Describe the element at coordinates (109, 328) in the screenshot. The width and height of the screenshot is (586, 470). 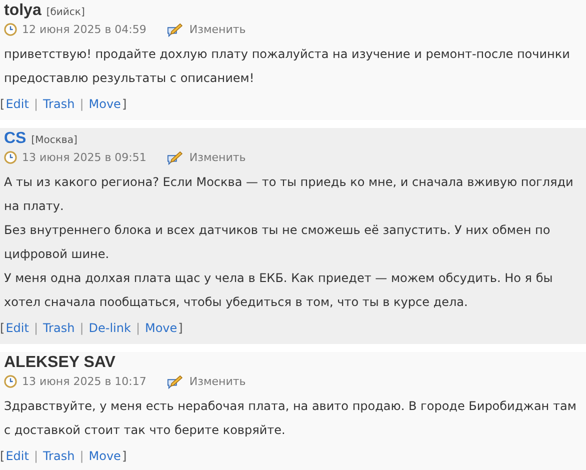
I see `action-link: De-link` at that location.